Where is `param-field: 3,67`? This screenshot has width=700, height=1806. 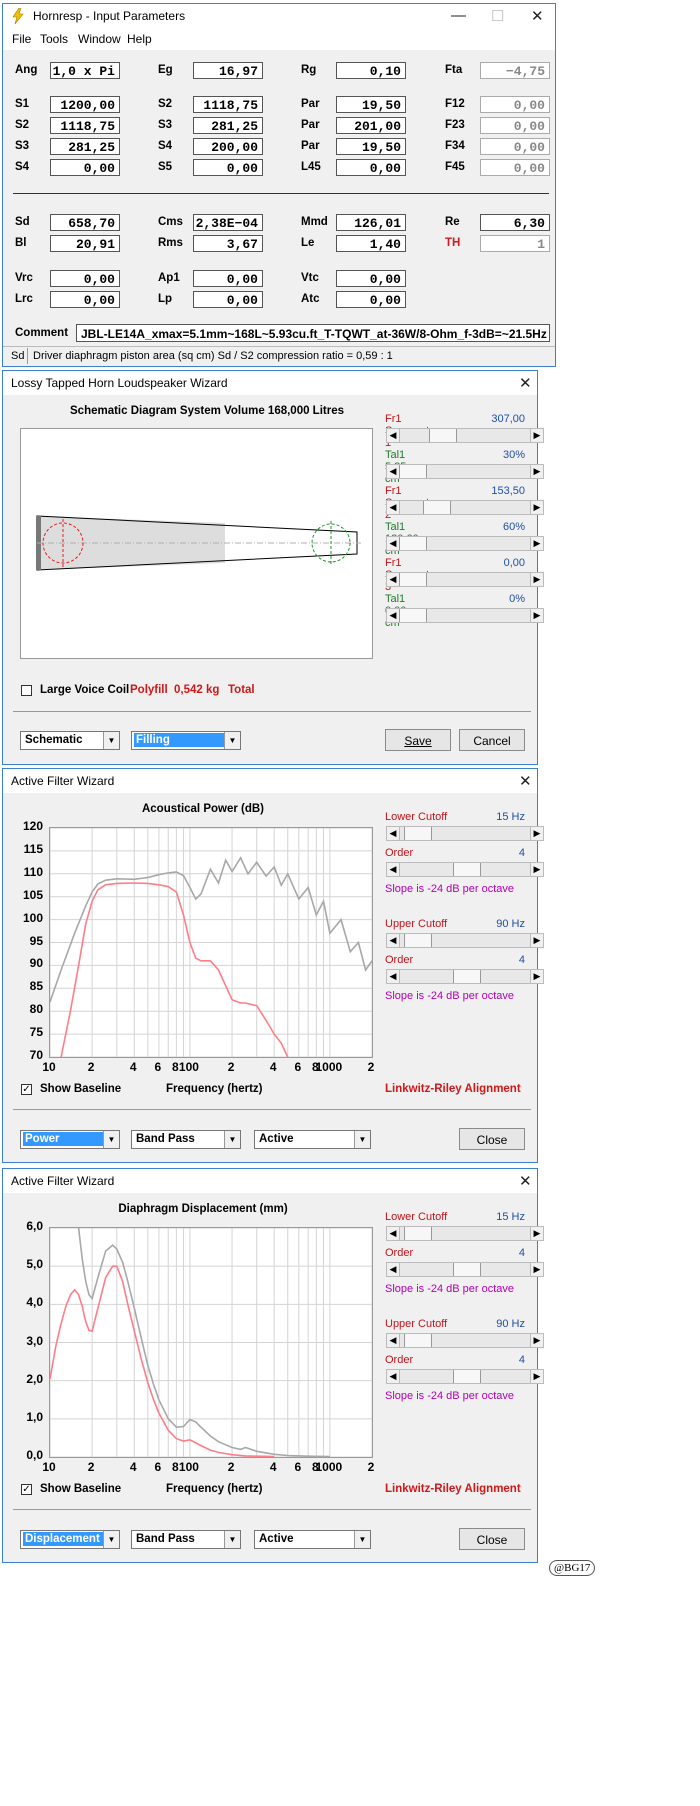 param-field: 3,67 is located at coordinates (228, 243).